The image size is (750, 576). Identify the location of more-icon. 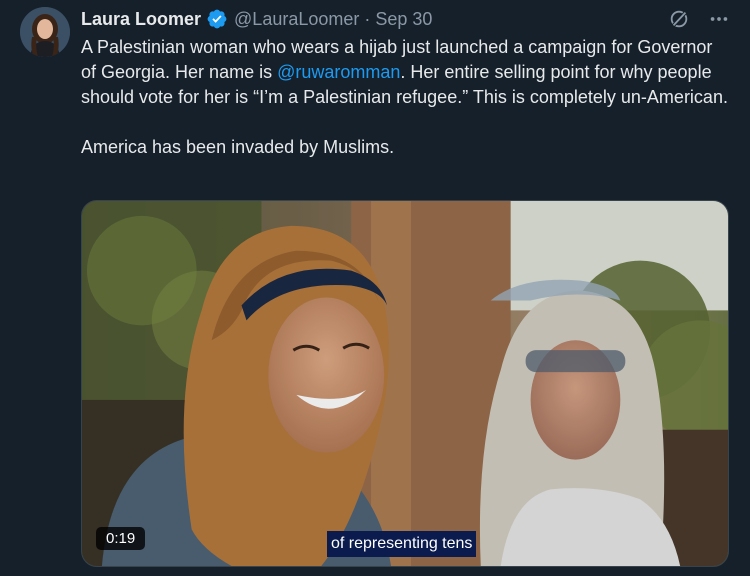
(719, 19).